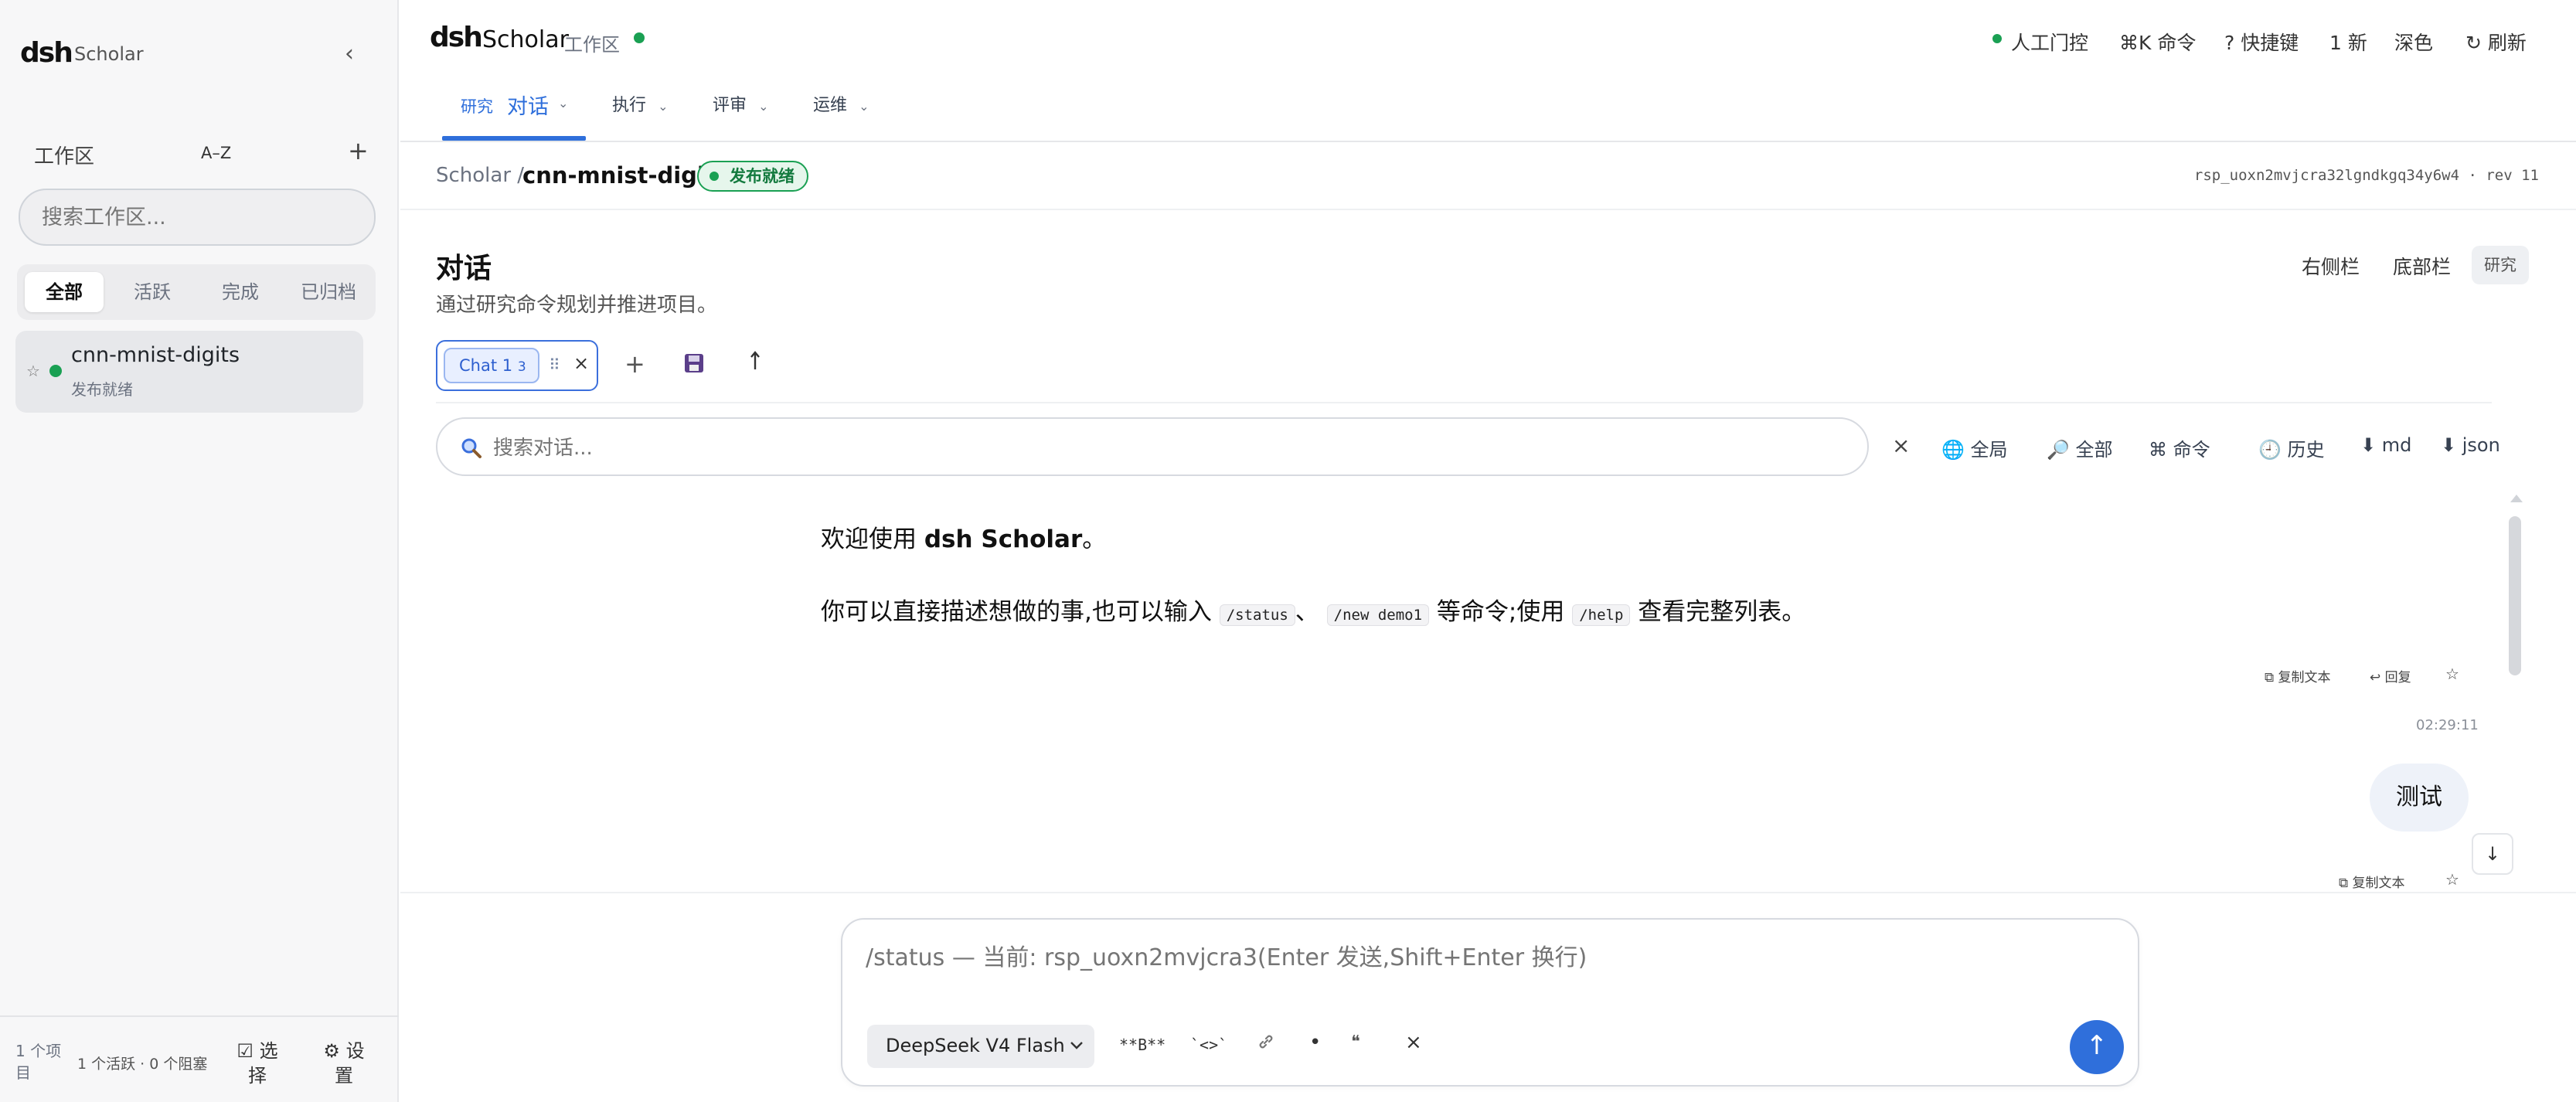 The image size is (2576, 1102). Describe the element at coordinates (581, 363) in the screenshot. I see `close-tab-icon: ×` at that location.